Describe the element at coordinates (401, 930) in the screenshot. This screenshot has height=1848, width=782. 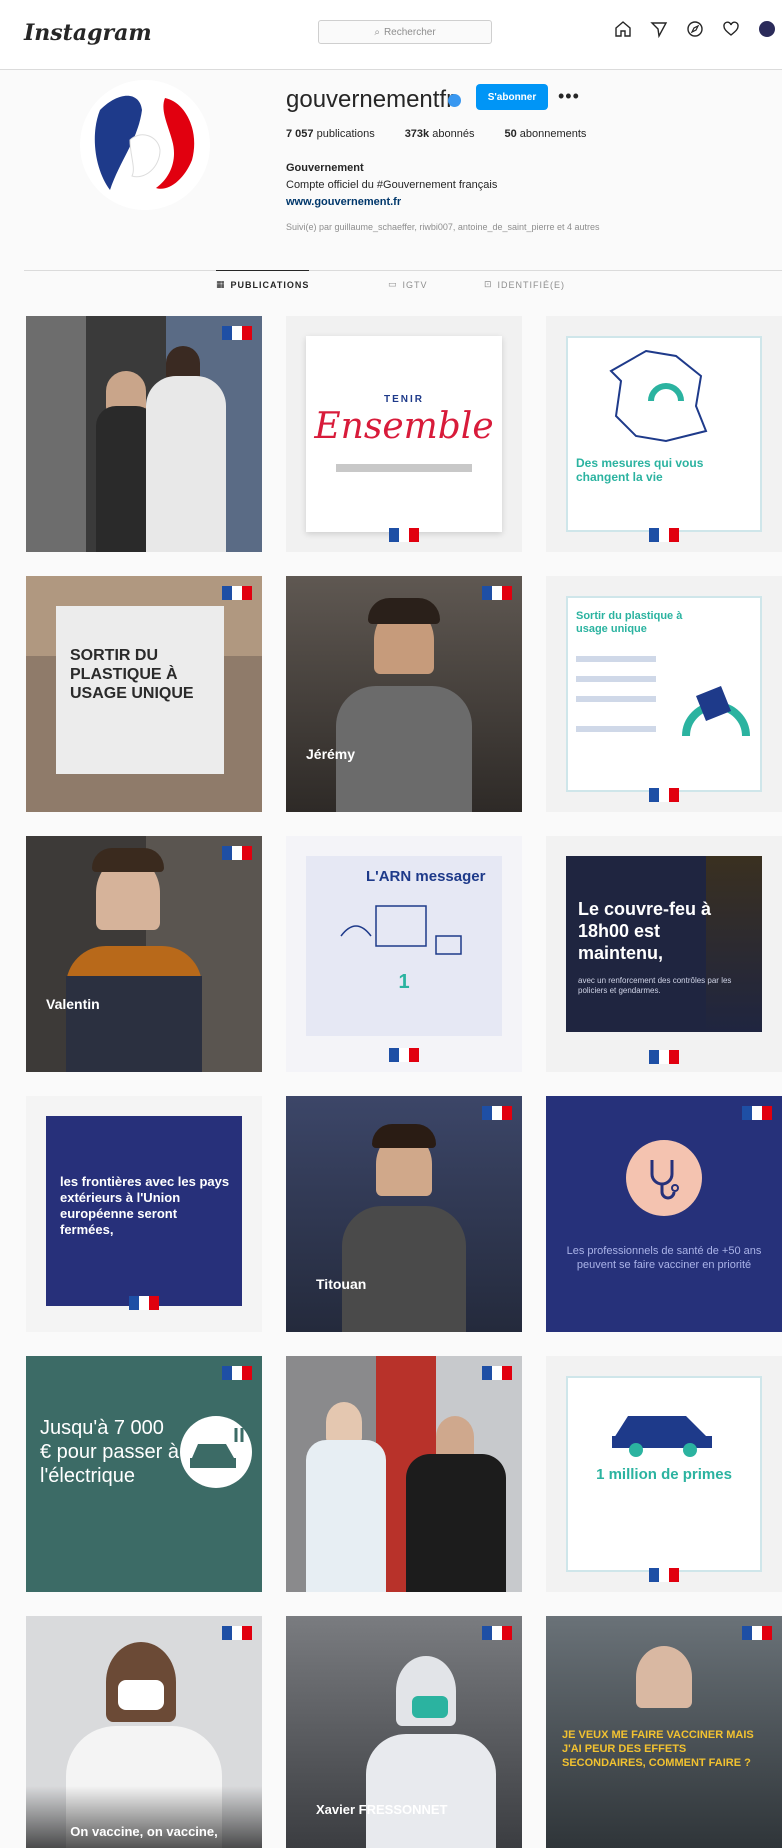
I see `rna-diagram-icon` at that location.